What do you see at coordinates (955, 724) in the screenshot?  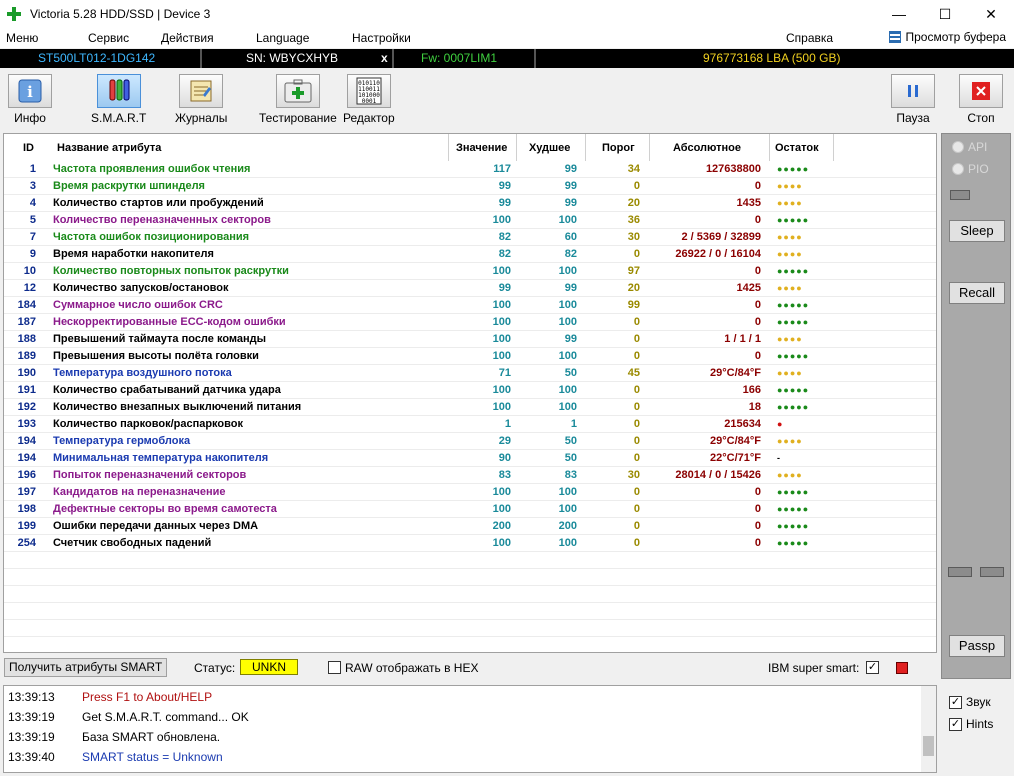 I see `hints-checkbox: ✓` at bounding box center [955, 724].